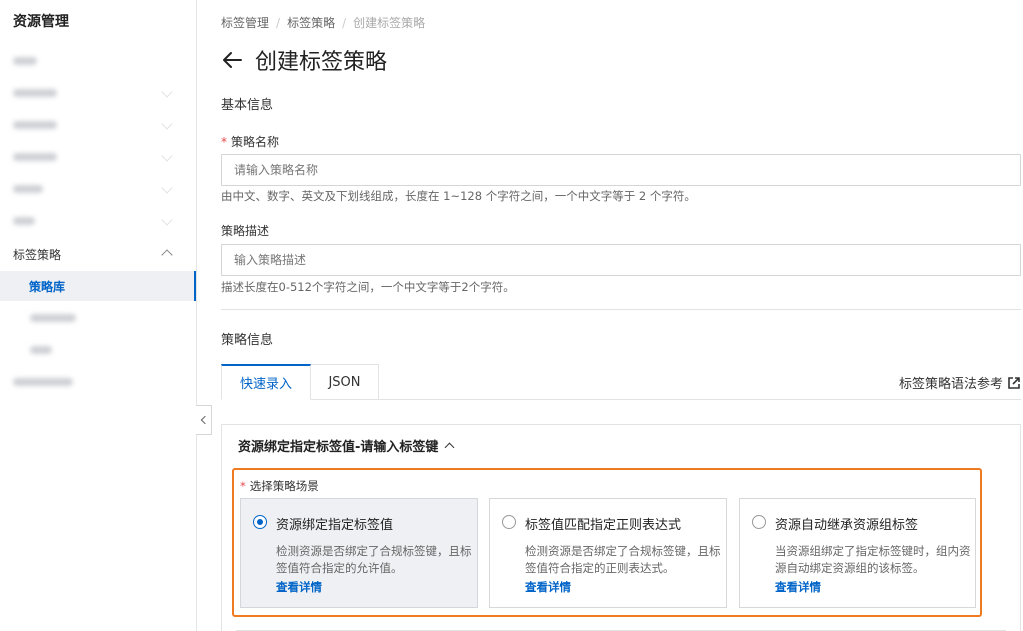 The height and width of the screenshot is (631, 1023). I want to click on scene-card-title: 资源自动继承资源组标签, so click(847, 525).